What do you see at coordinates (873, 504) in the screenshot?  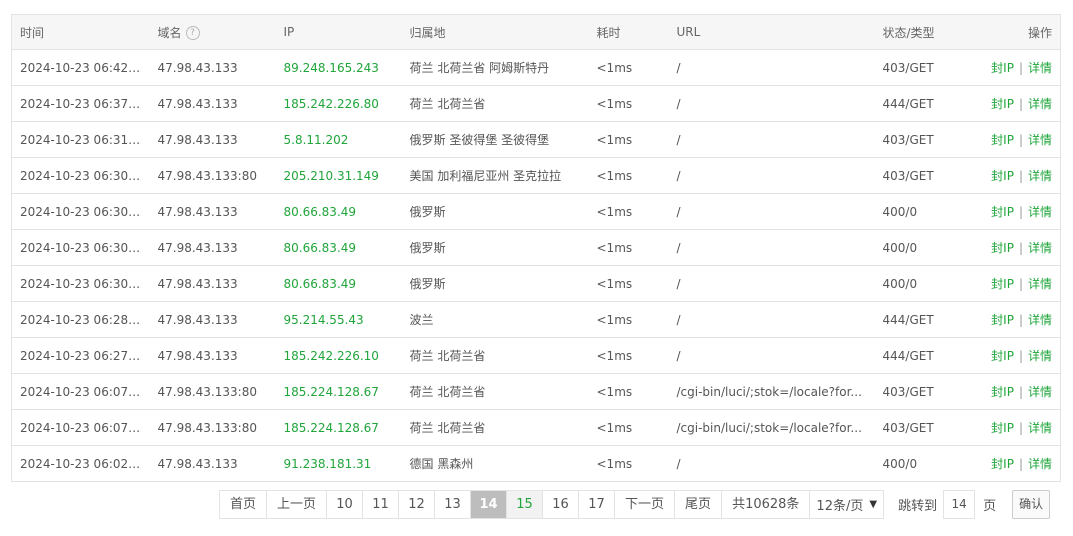 I see `chevron-down-icon: ▼` at bounding box center [873, 504].